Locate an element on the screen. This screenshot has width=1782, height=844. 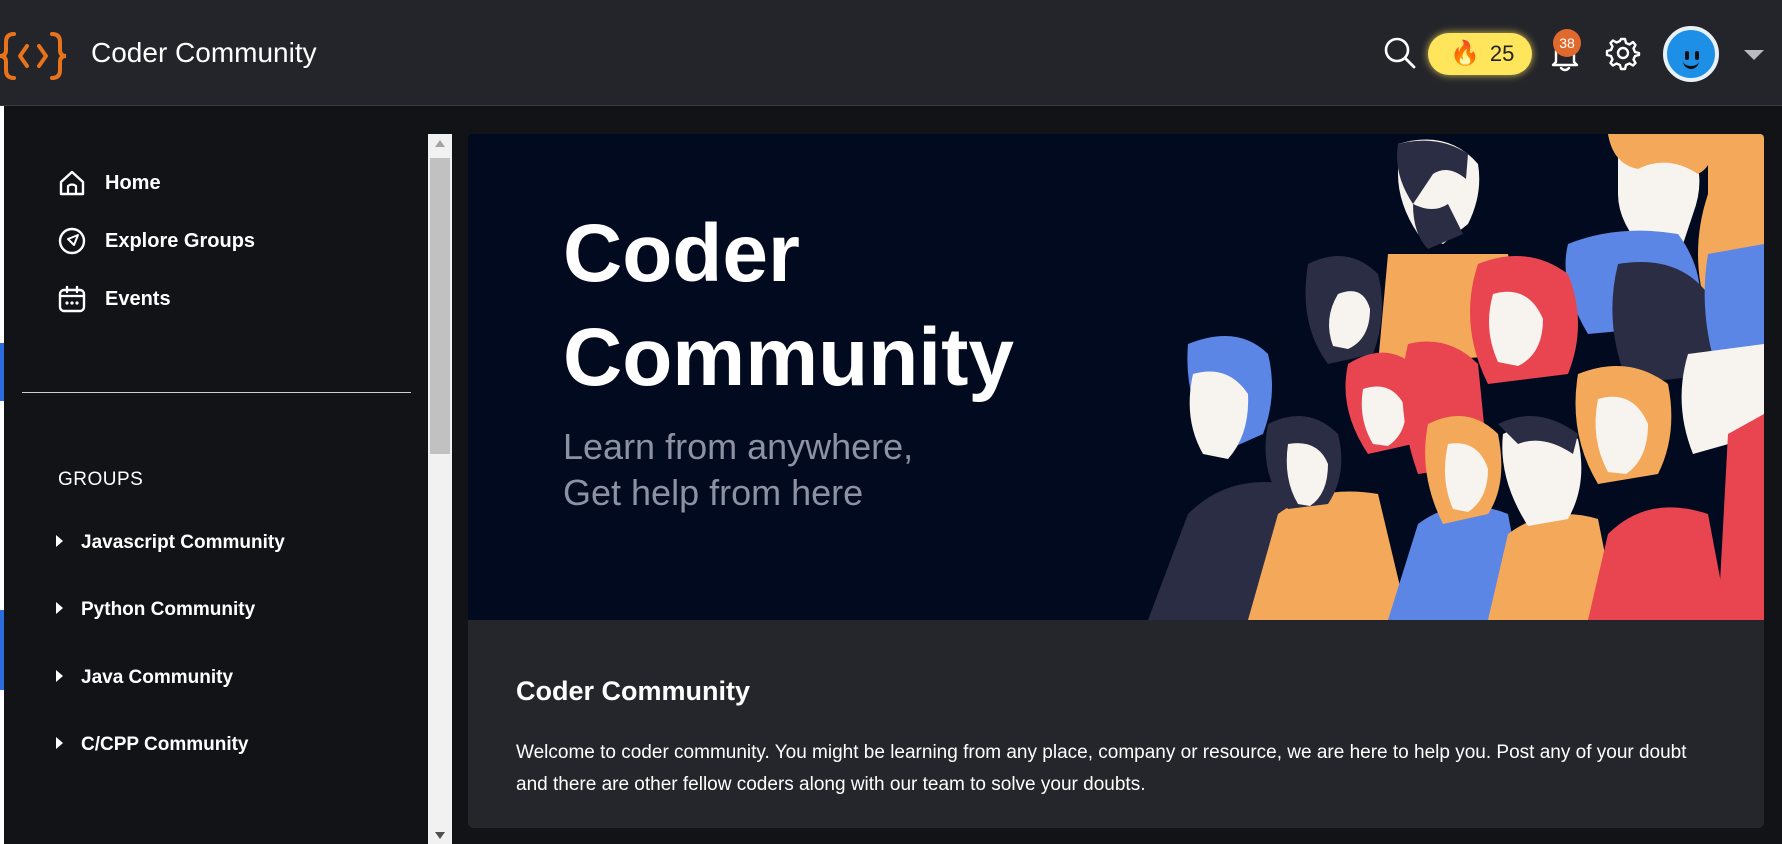
top-bar: Coder Community 🔥 25 38 is located at coordinates (891, 53).